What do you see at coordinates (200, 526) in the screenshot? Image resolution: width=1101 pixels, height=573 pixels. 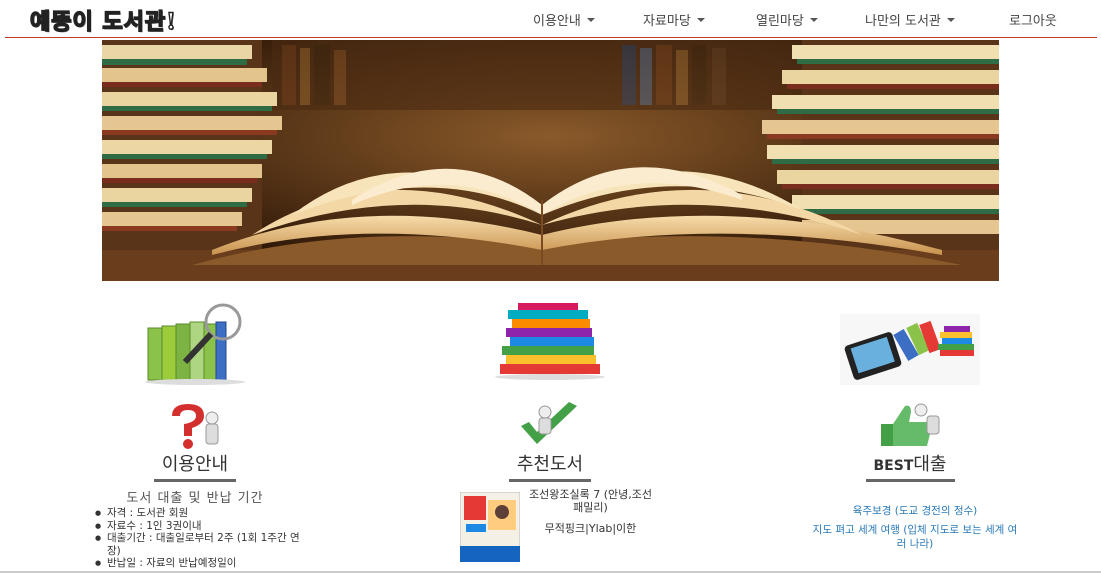 I see `list-item: 자료수 : 1인 3권이내` at bounding box center [200, 526].